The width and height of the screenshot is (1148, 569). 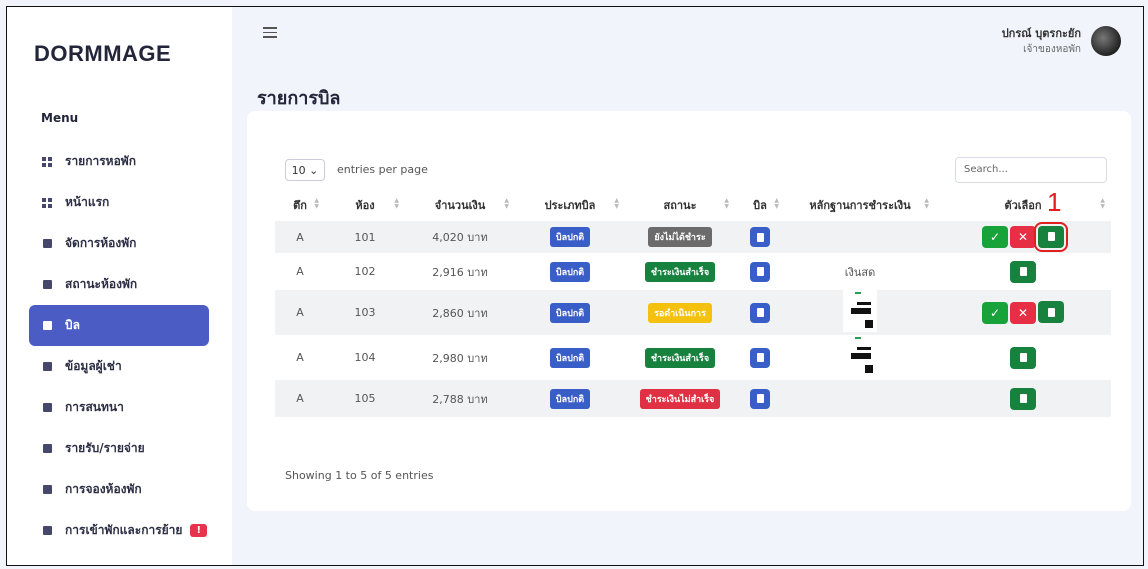 I want to click on chat-icon, so click(x=47, y=408).